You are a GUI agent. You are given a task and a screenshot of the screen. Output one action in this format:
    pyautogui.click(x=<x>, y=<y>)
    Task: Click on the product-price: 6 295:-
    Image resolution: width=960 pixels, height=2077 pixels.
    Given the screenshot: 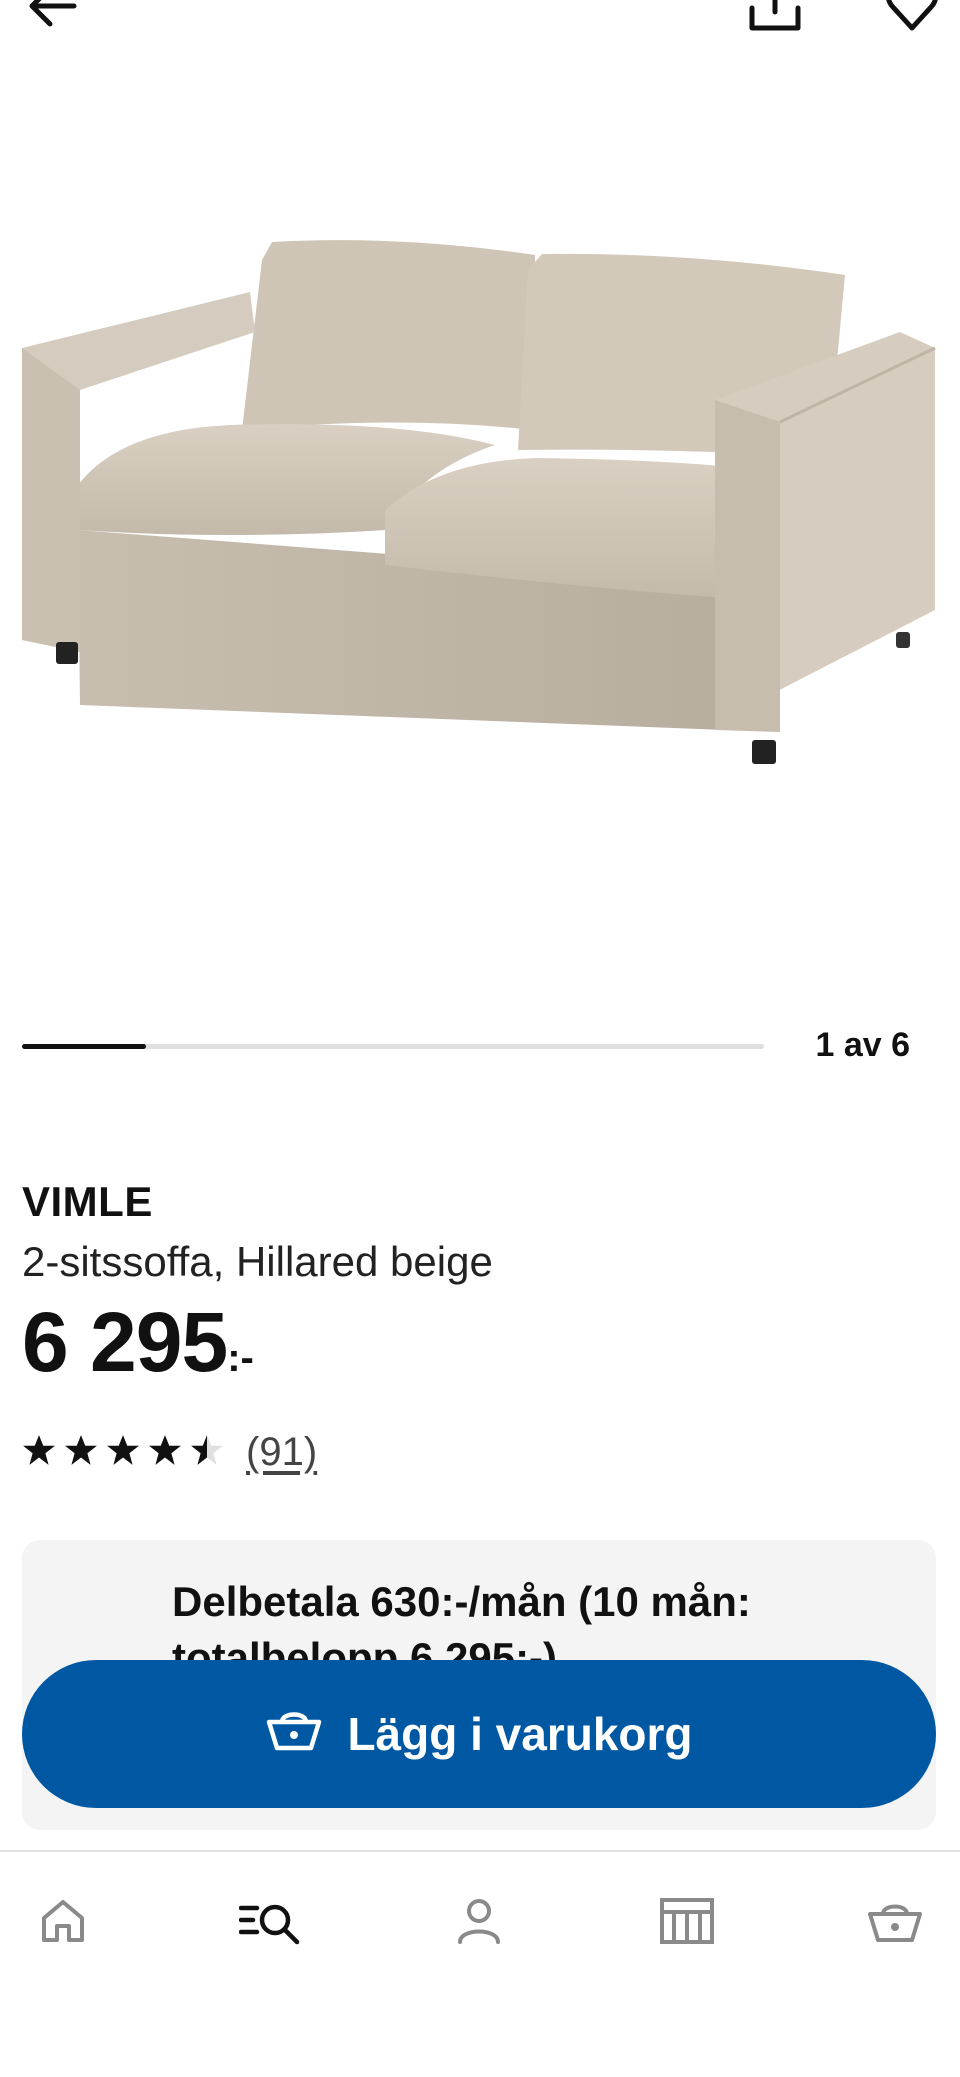 What is the action you would take?
    pyautogui.click(x=138, y=1342)
    